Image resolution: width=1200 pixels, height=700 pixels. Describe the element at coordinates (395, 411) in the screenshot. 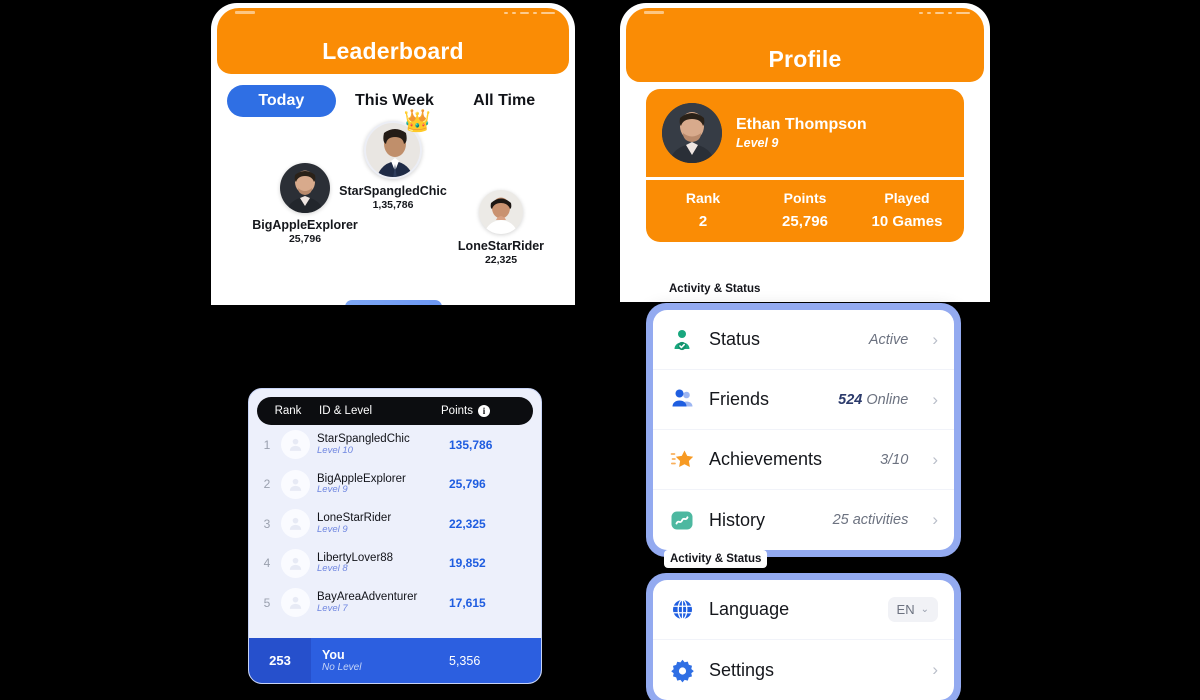

I see `table-header: Rank ID & Level Points i` at that location.